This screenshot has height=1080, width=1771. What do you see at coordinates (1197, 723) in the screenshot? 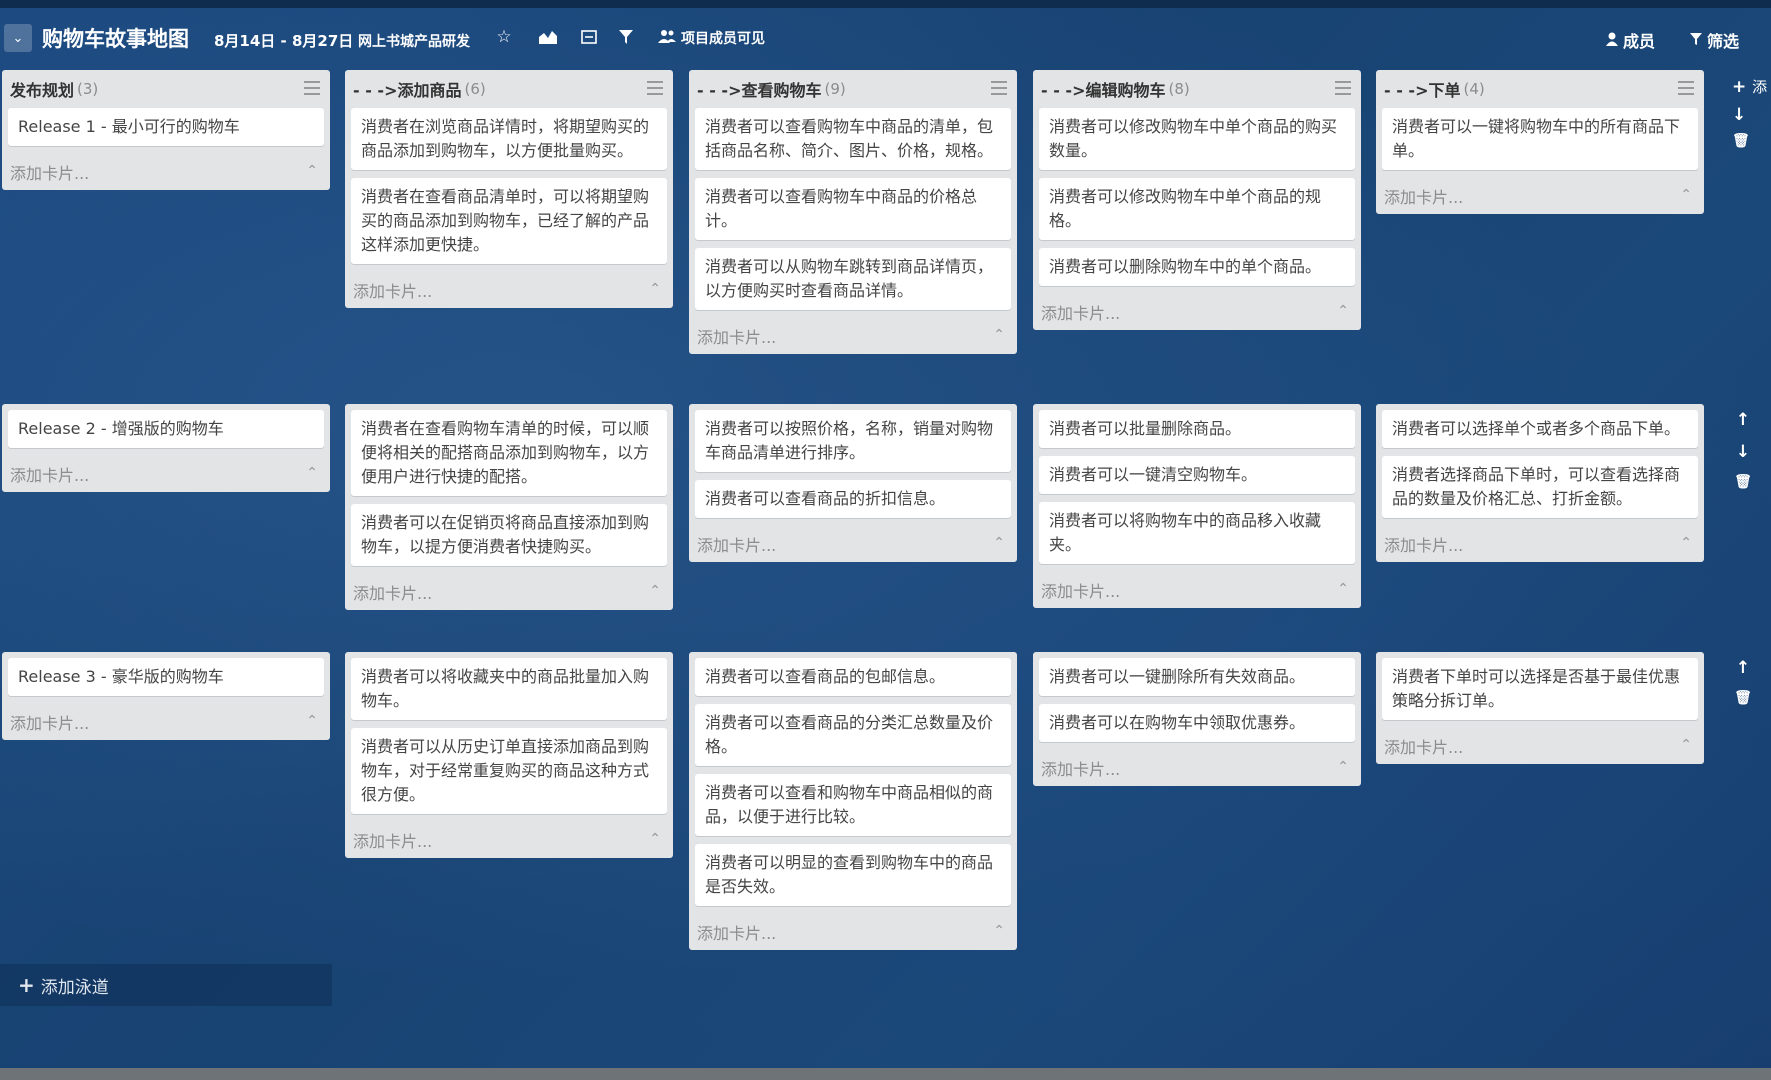
I see `card: 消费者可以在购物车中领取优惠券。` at bounding box center [1197, 723].